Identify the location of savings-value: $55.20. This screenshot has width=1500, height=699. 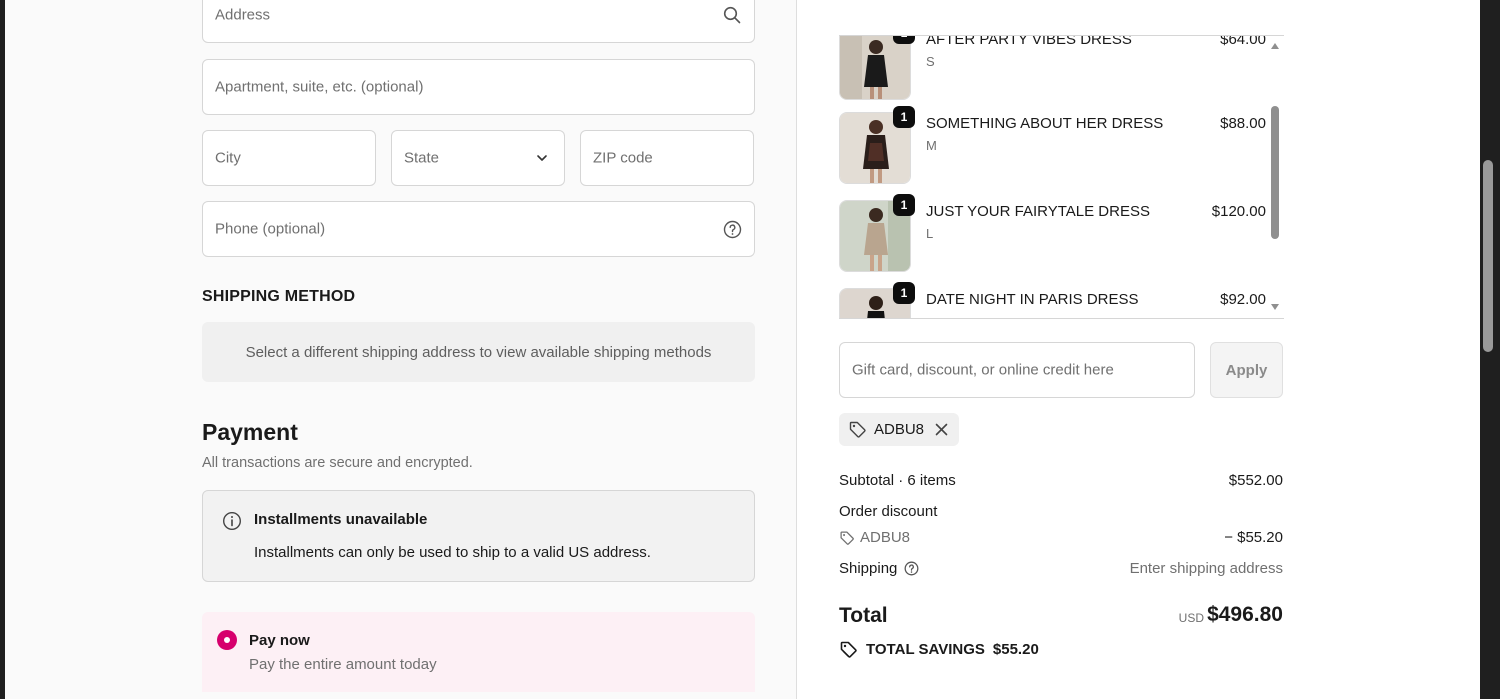
(1015, 649).